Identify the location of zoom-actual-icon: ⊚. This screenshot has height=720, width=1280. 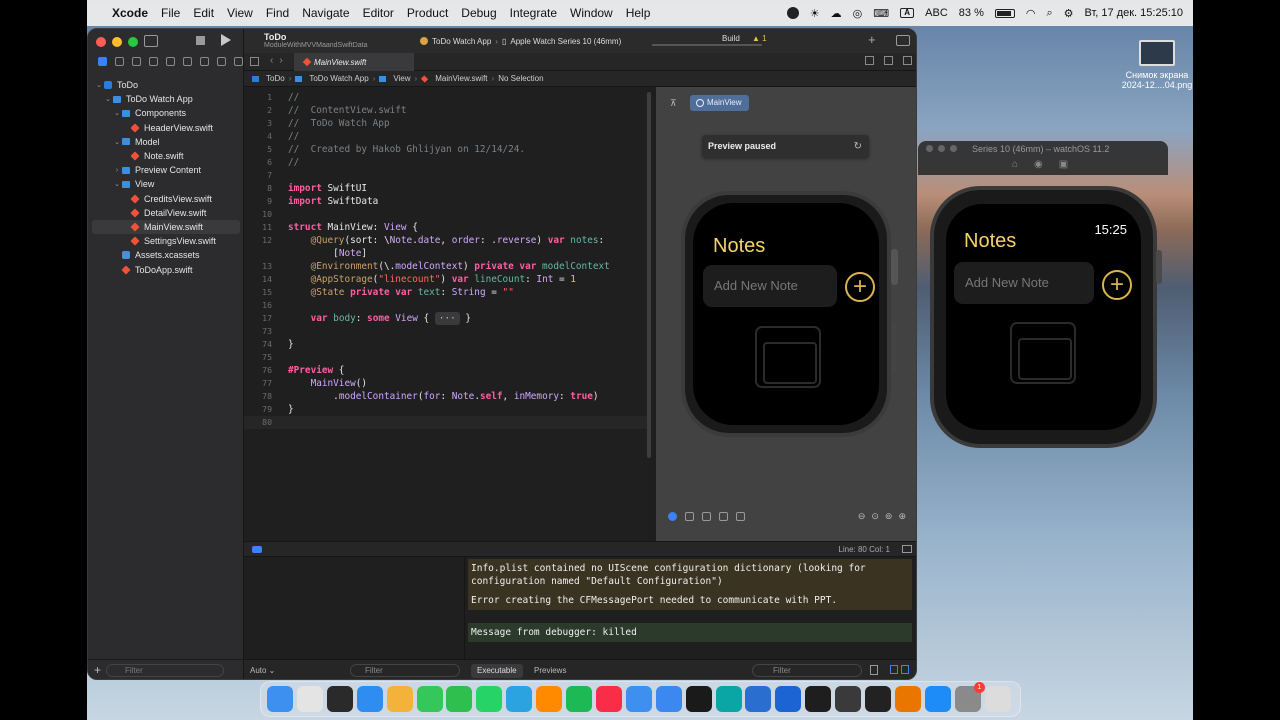
(889, 516).